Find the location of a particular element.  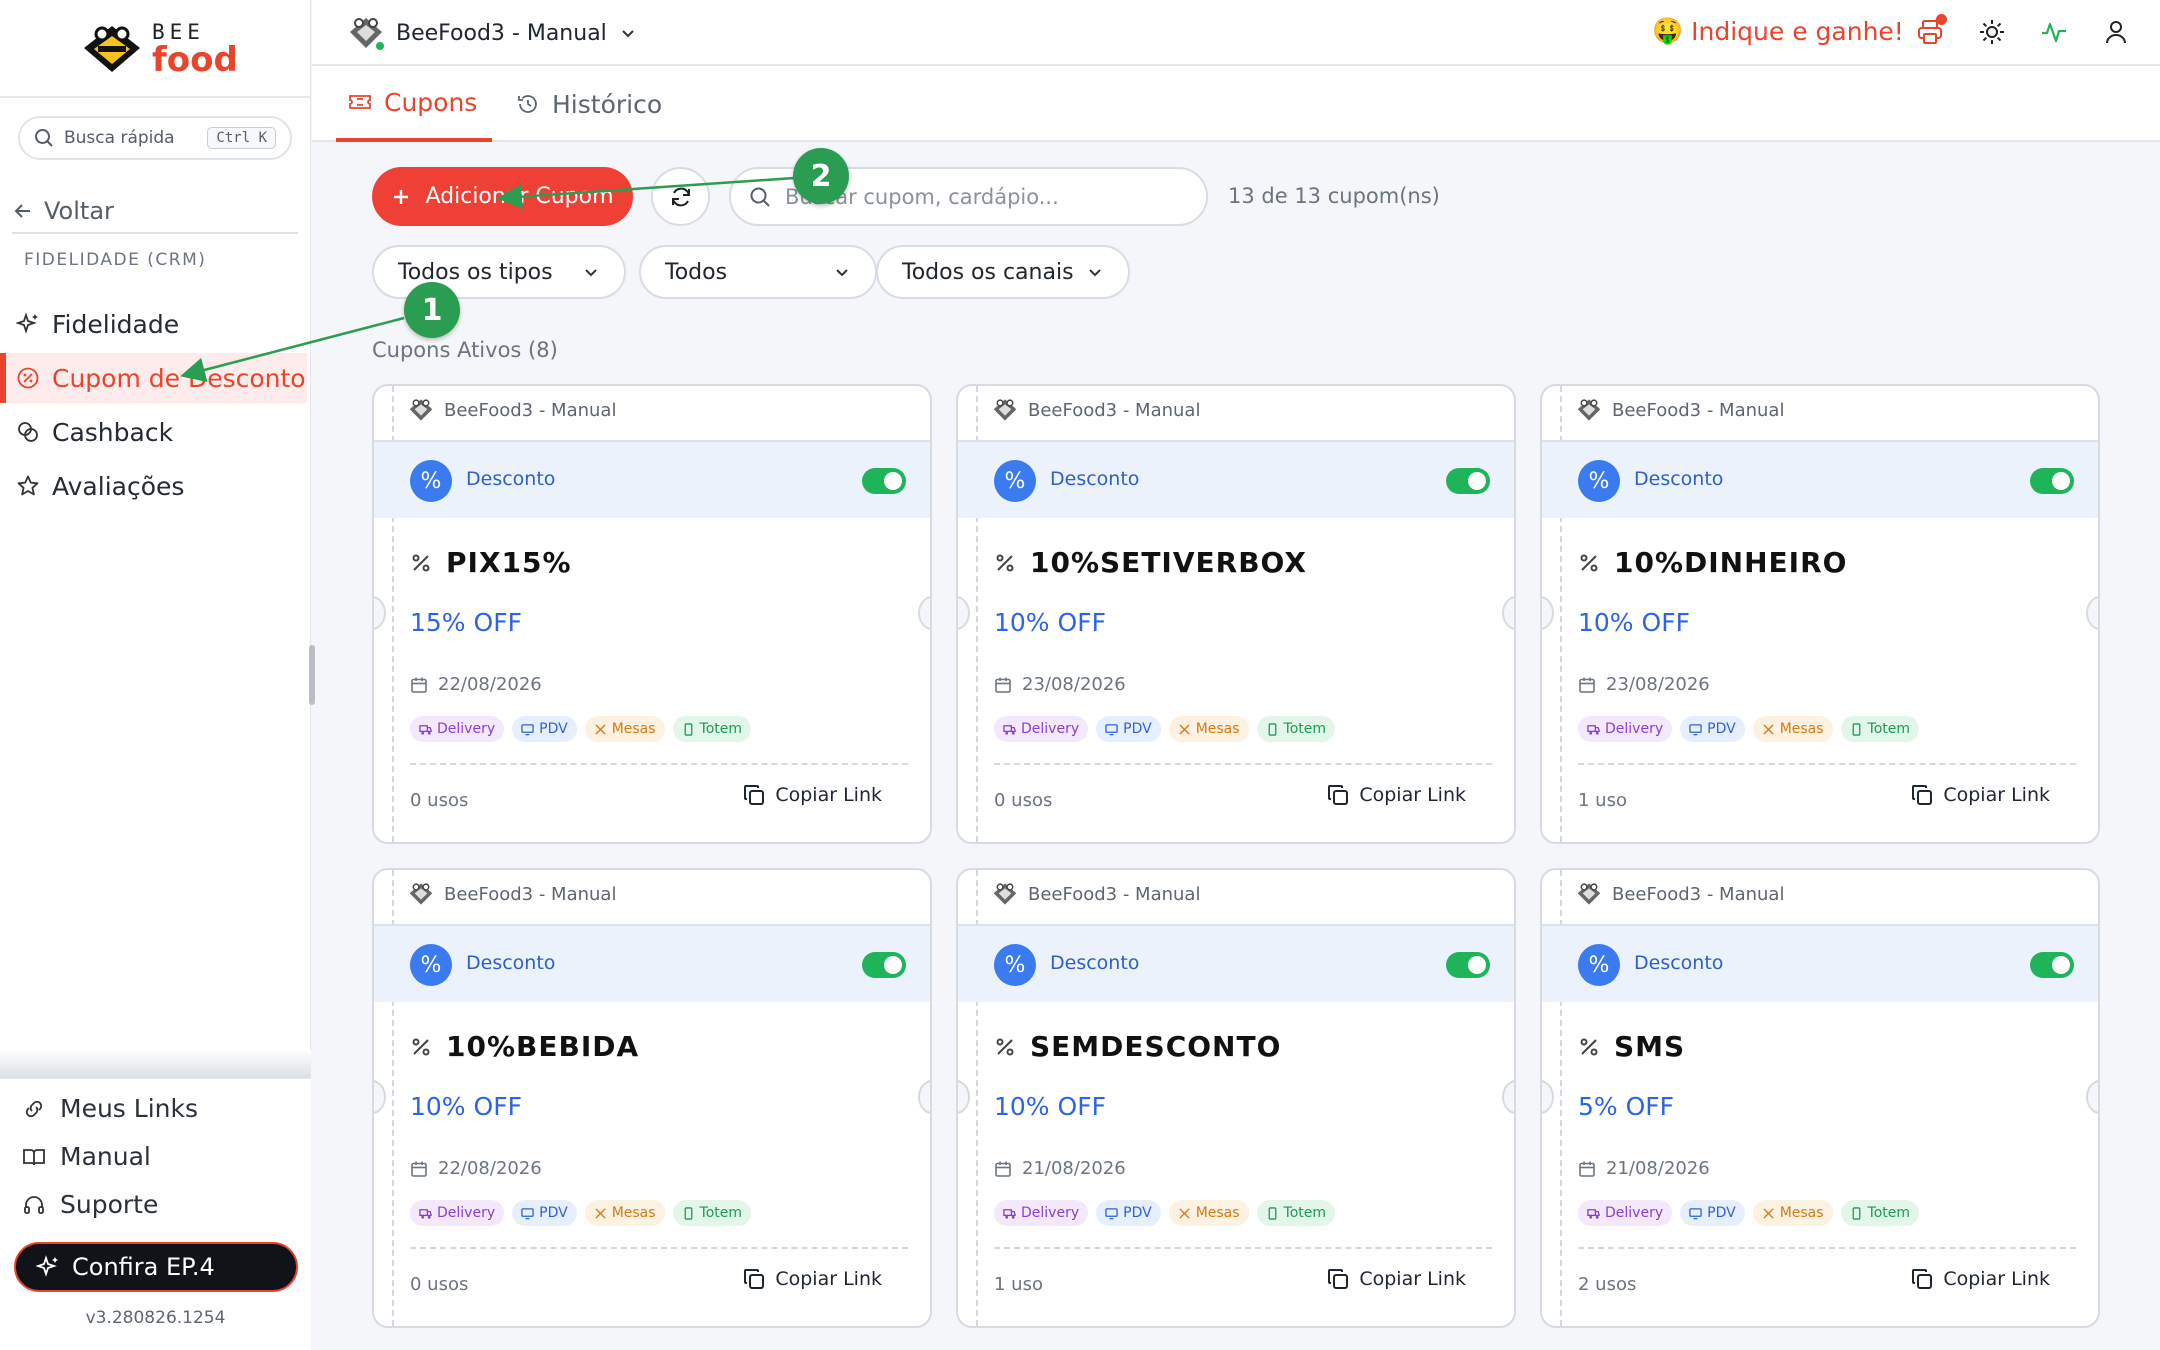

quick-search: Busca rápida Ctrl K is located at coordinates (155, 138).